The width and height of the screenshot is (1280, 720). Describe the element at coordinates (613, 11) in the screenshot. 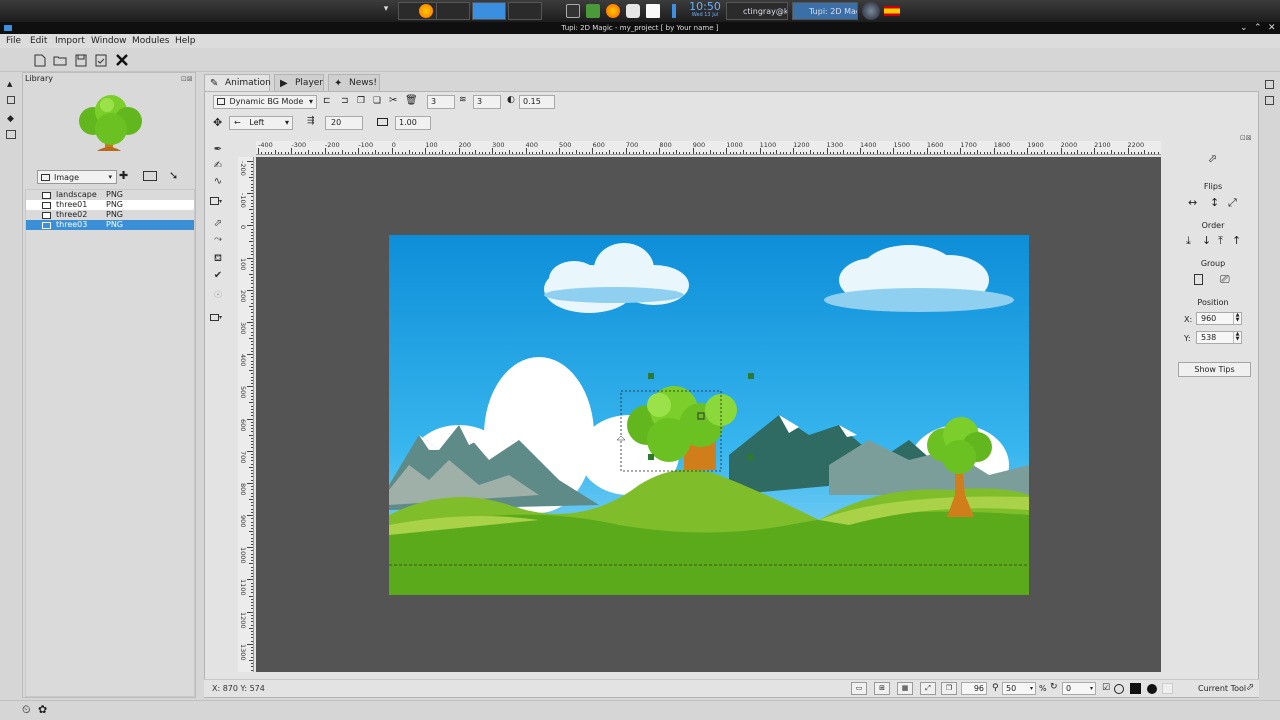

I see `firefox-taskbar-icon` at that location.